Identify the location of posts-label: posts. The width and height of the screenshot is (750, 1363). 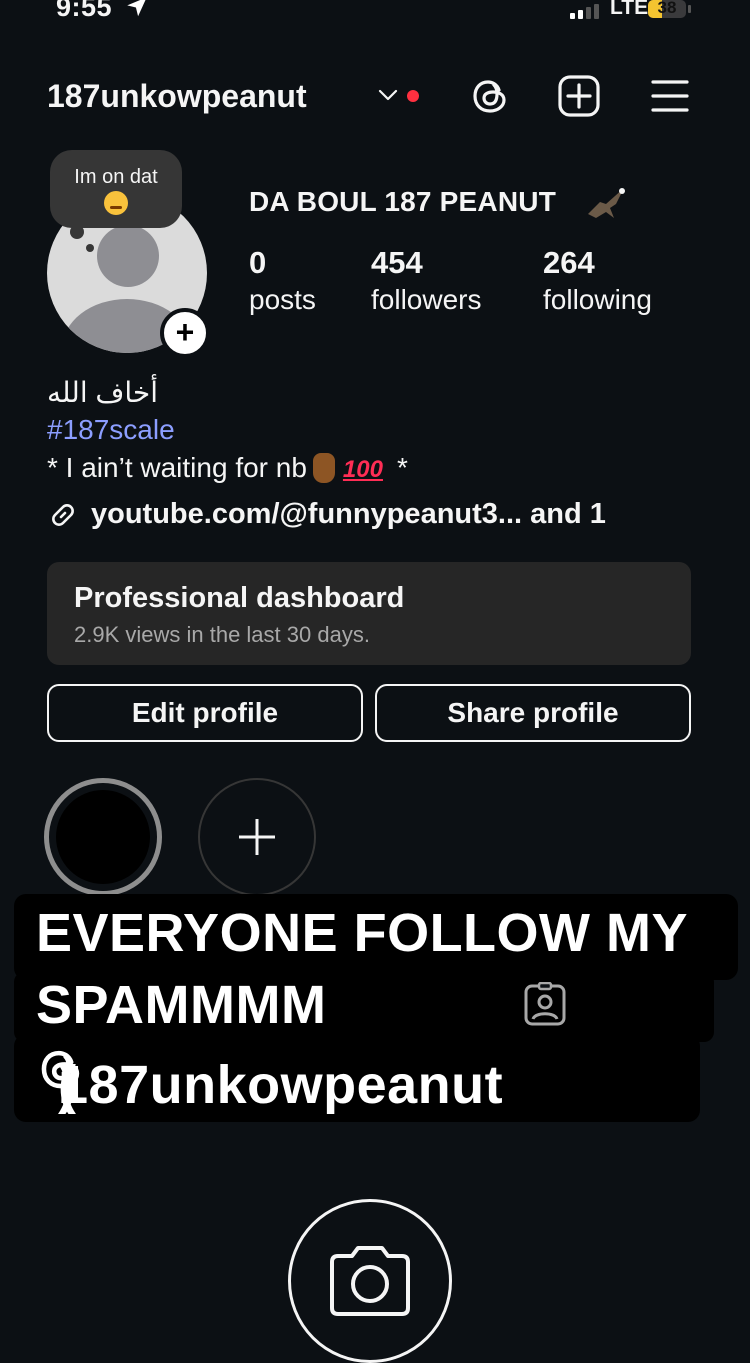
(282, 299).